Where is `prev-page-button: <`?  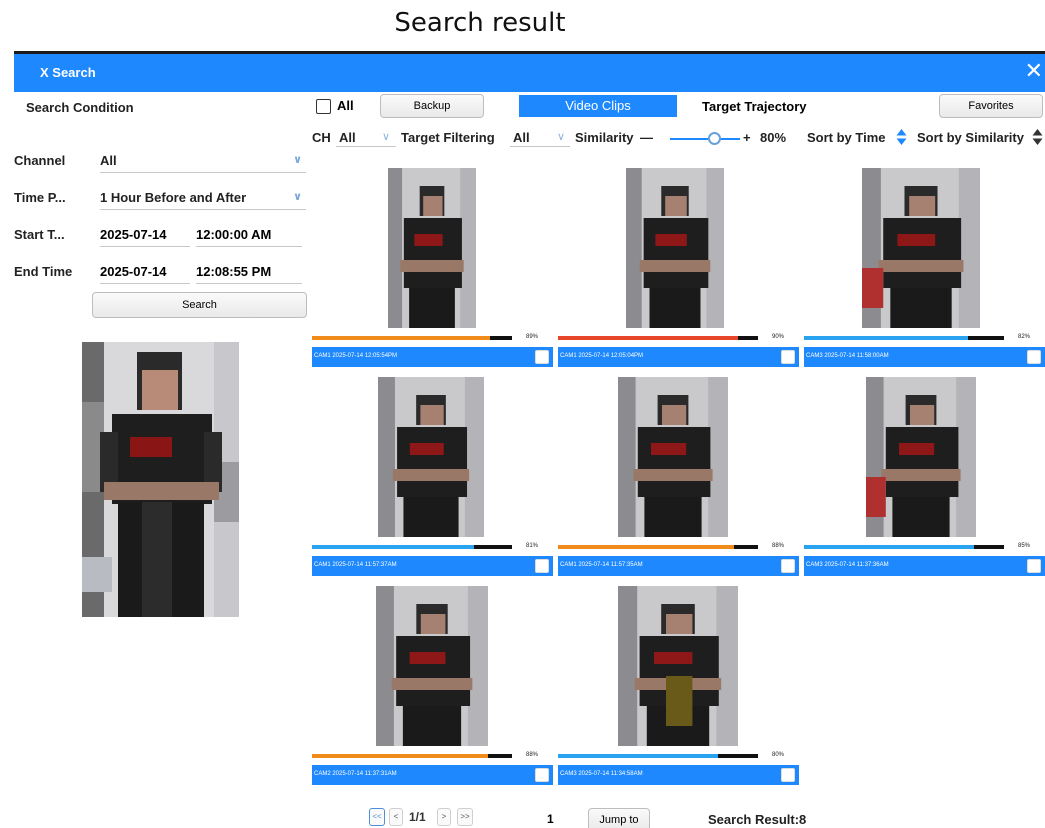 prev-page-button: < is located at coordinates (396, 817).